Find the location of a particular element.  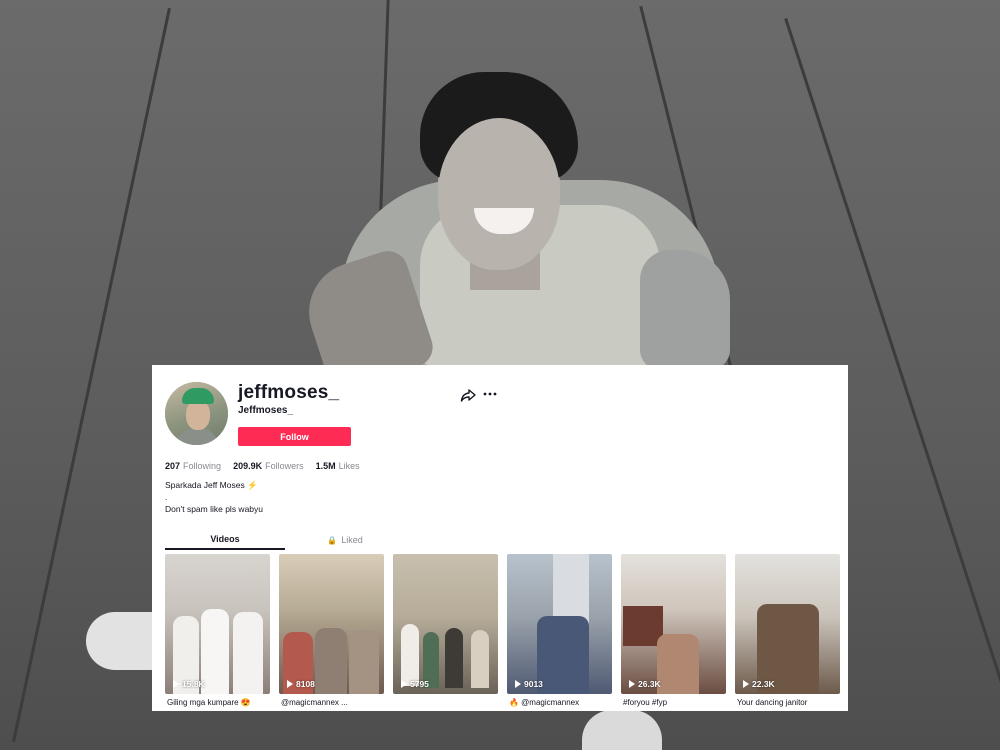

lightning-icon: ⚡ is located at coordinates (252, 485).